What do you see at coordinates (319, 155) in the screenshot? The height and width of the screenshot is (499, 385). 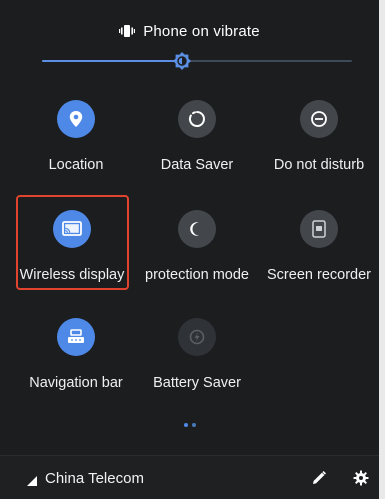 I see `tile-do-not-disturb: Do not disturb` at bounding box center [319, 155].